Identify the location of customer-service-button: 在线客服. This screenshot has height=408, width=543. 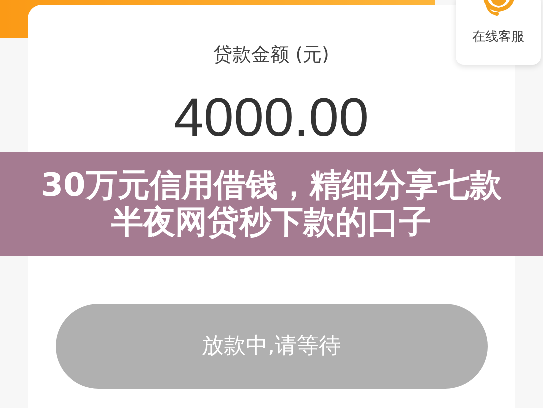
(498, 32).